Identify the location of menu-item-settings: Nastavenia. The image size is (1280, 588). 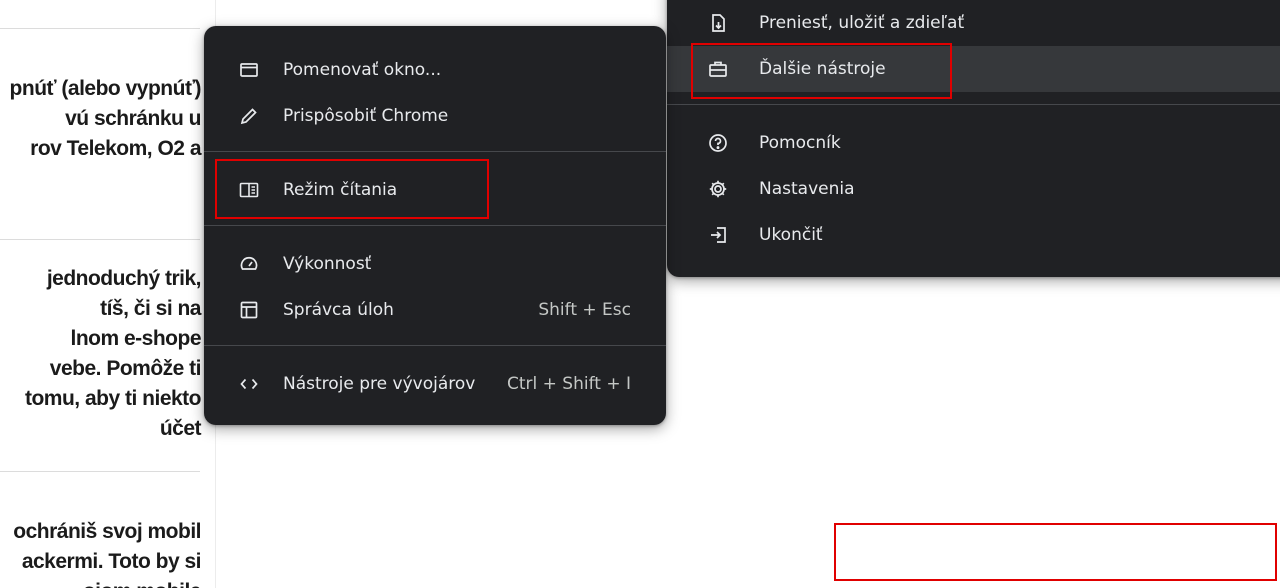
(973, 189).